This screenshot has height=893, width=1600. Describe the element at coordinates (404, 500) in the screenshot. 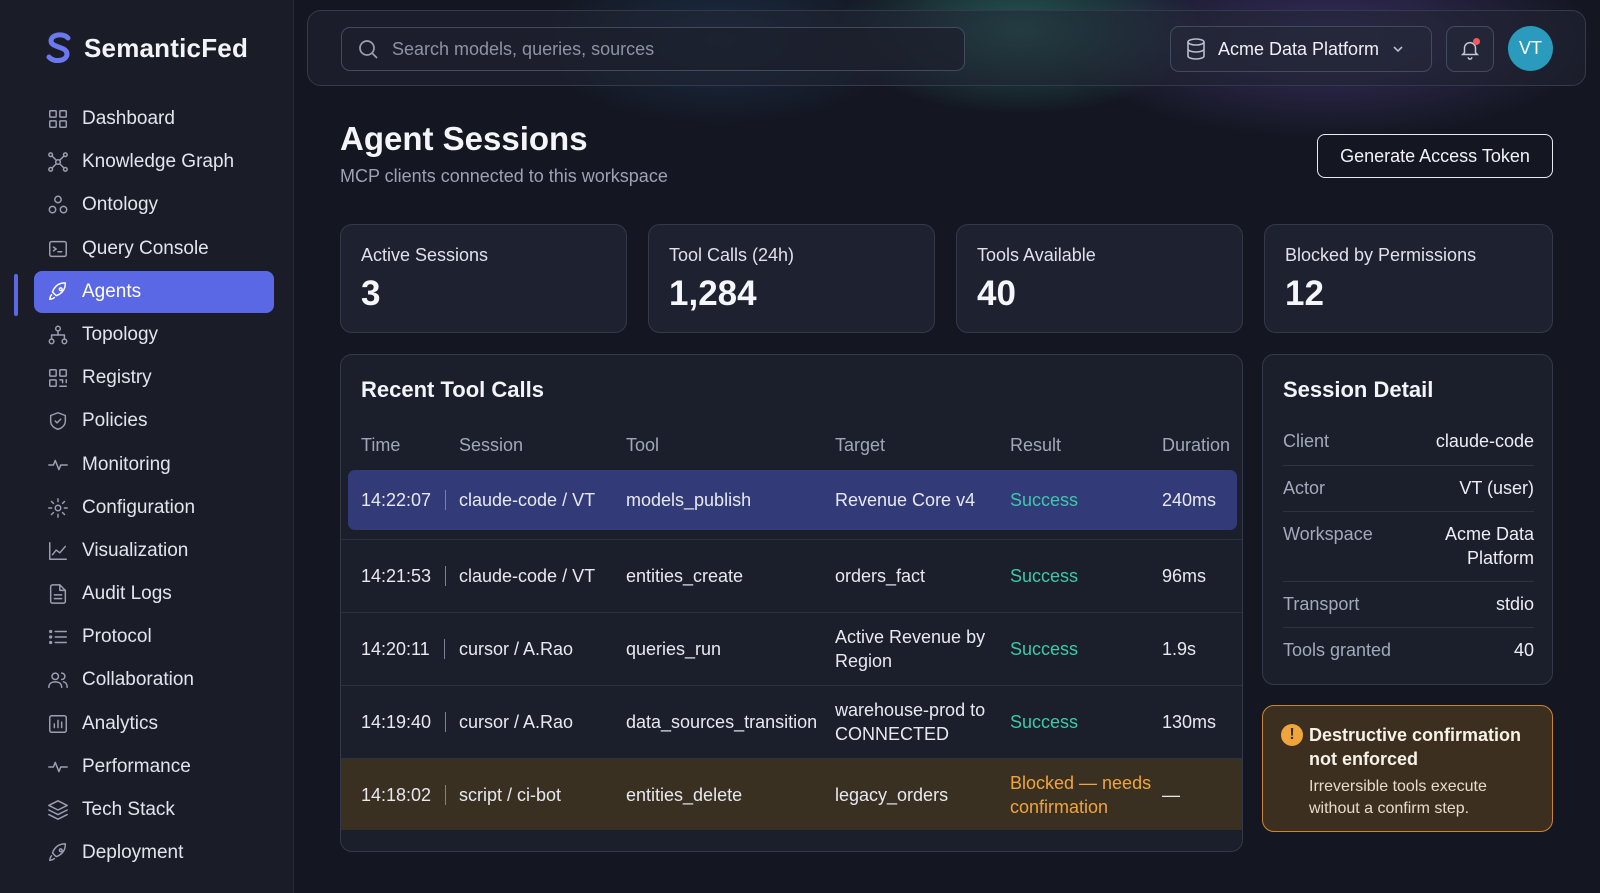

I see `cell-time: 14:22:07` at that location.